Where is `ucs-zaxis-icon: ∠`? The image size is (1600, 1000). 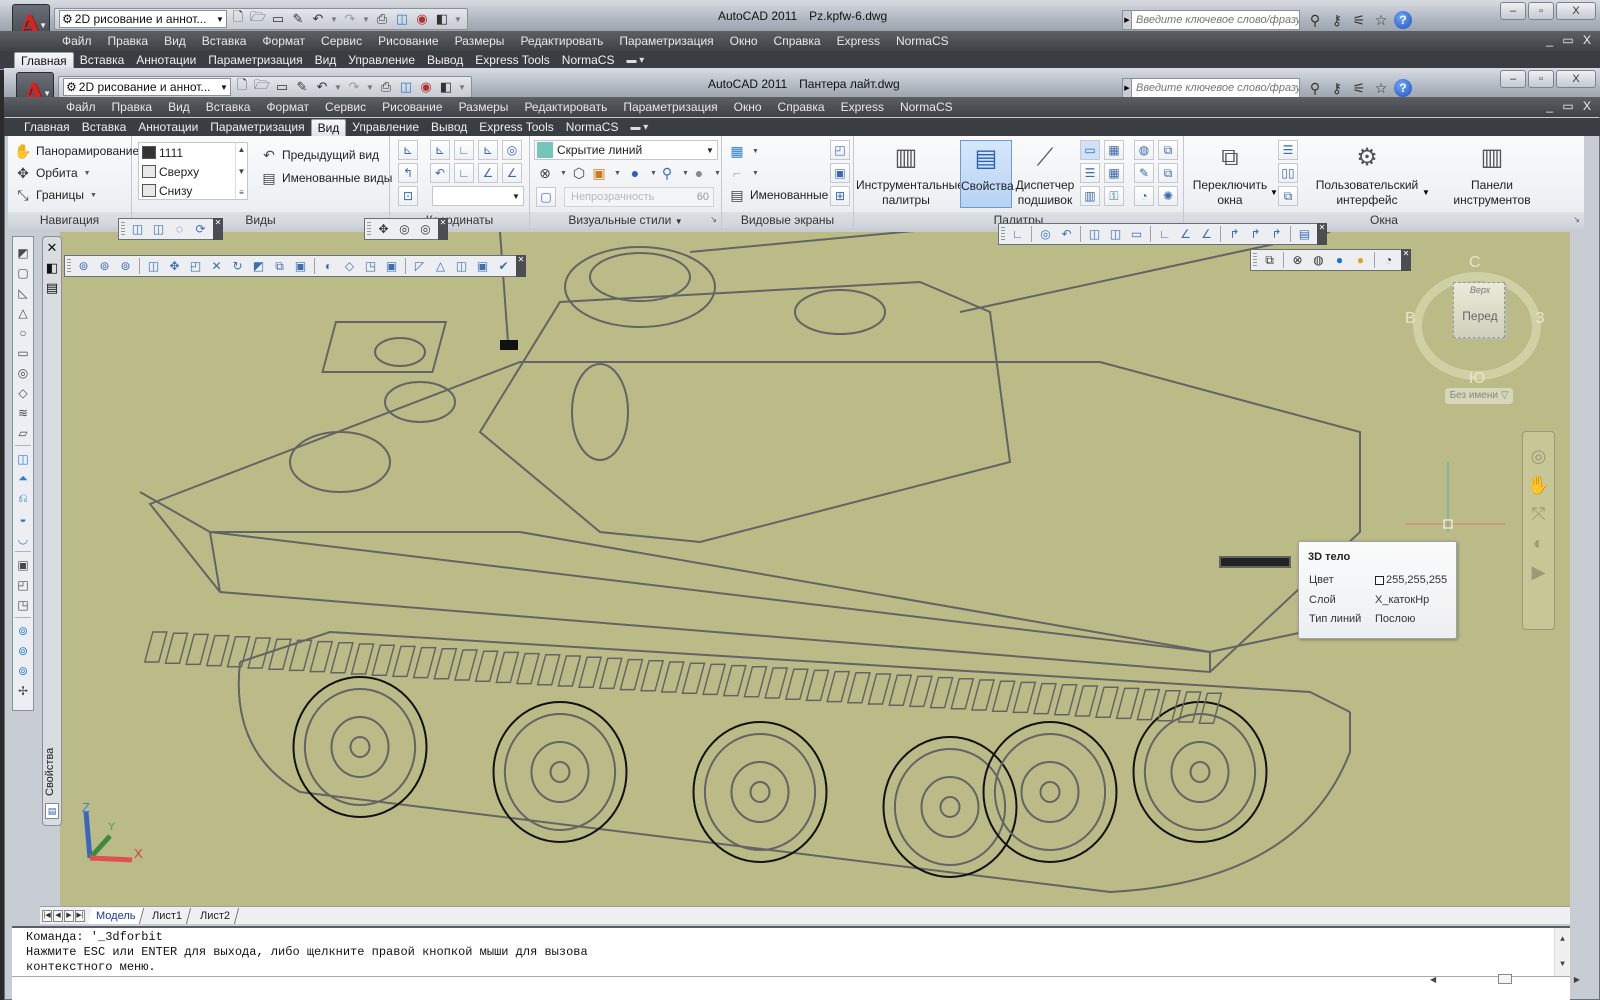
ucs-zaxis-icon: ∠ is located at coordinates (1185, 234).